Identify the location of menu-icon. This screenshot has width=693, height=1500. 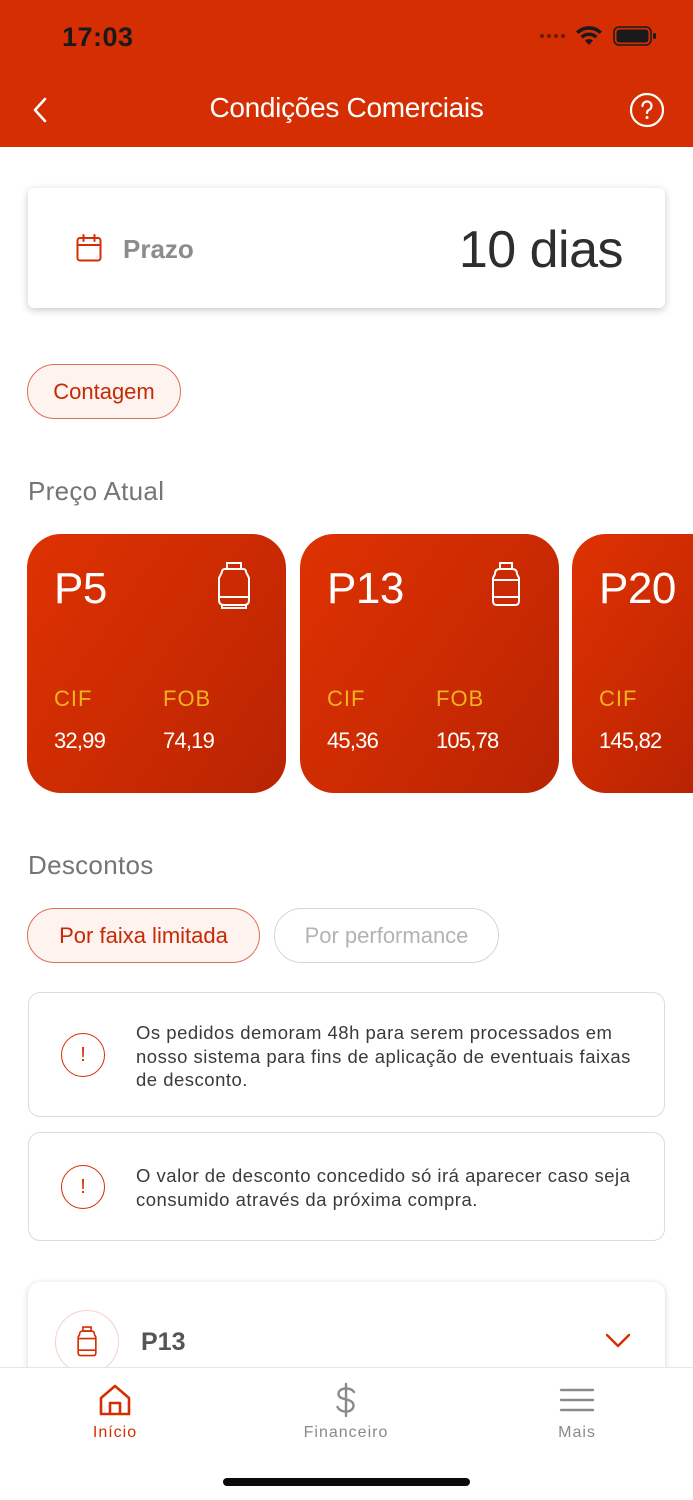
(577, 1400).